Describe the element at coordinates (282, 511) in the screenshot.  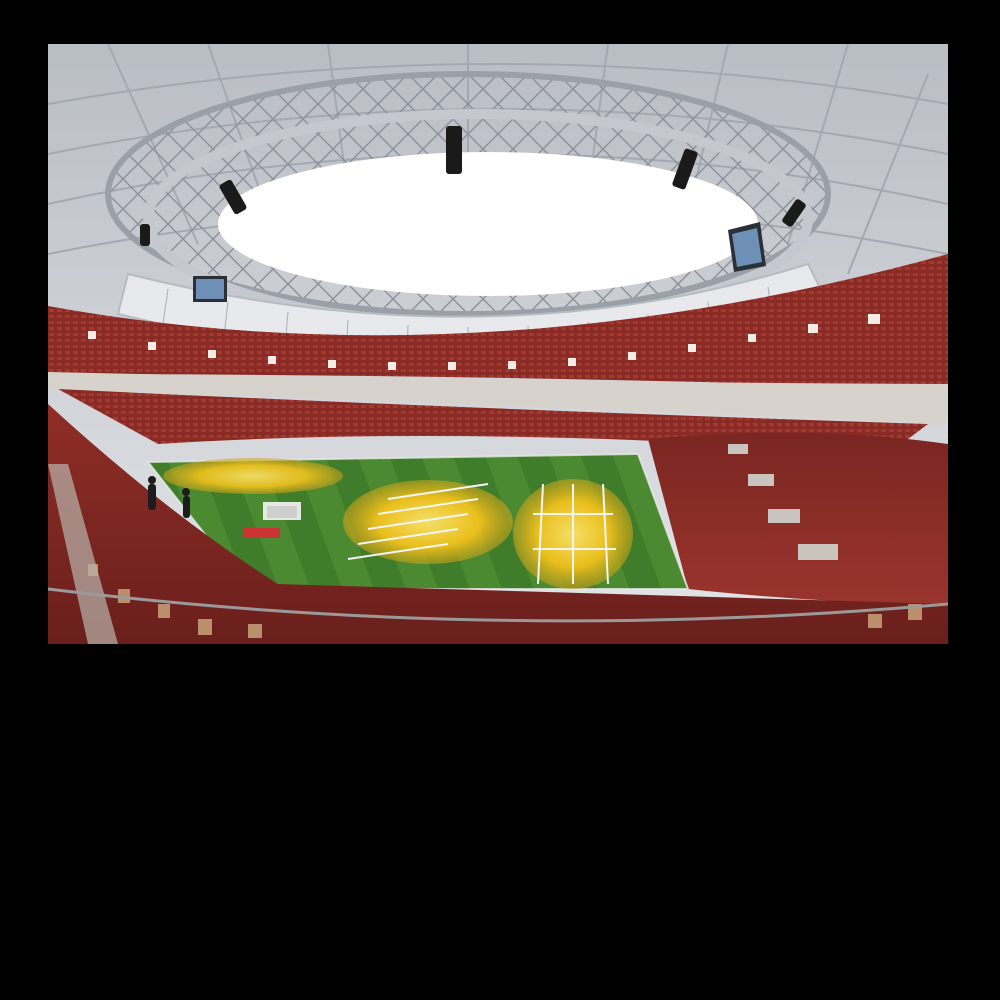
I see `goal` at that location.